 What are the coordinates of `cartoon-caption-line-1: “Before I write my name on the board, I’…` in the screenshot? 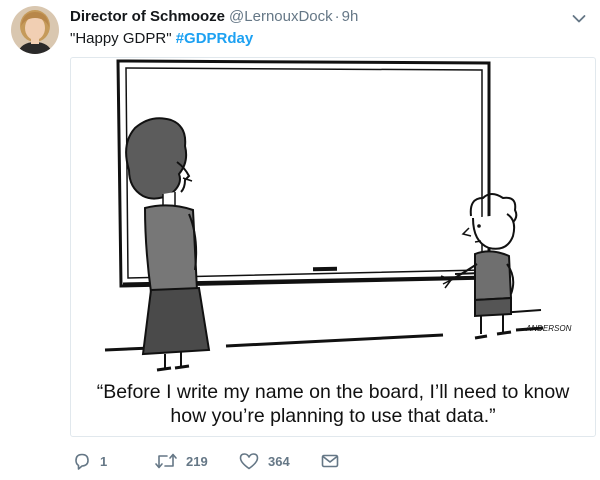 It's located at (333, 392).